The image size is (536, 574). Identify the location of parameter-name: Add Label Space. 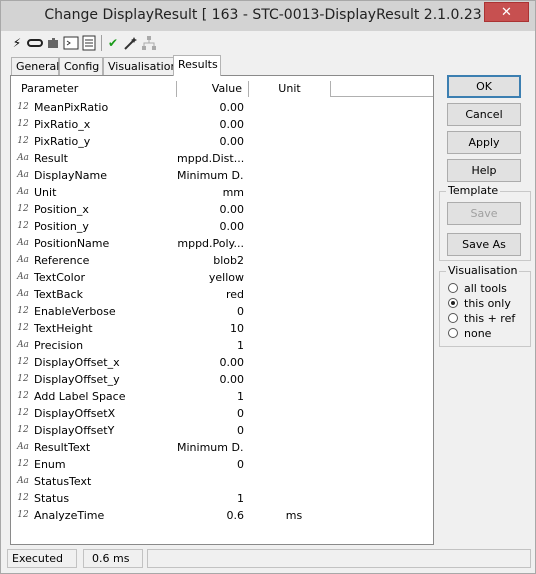
(80, 396).